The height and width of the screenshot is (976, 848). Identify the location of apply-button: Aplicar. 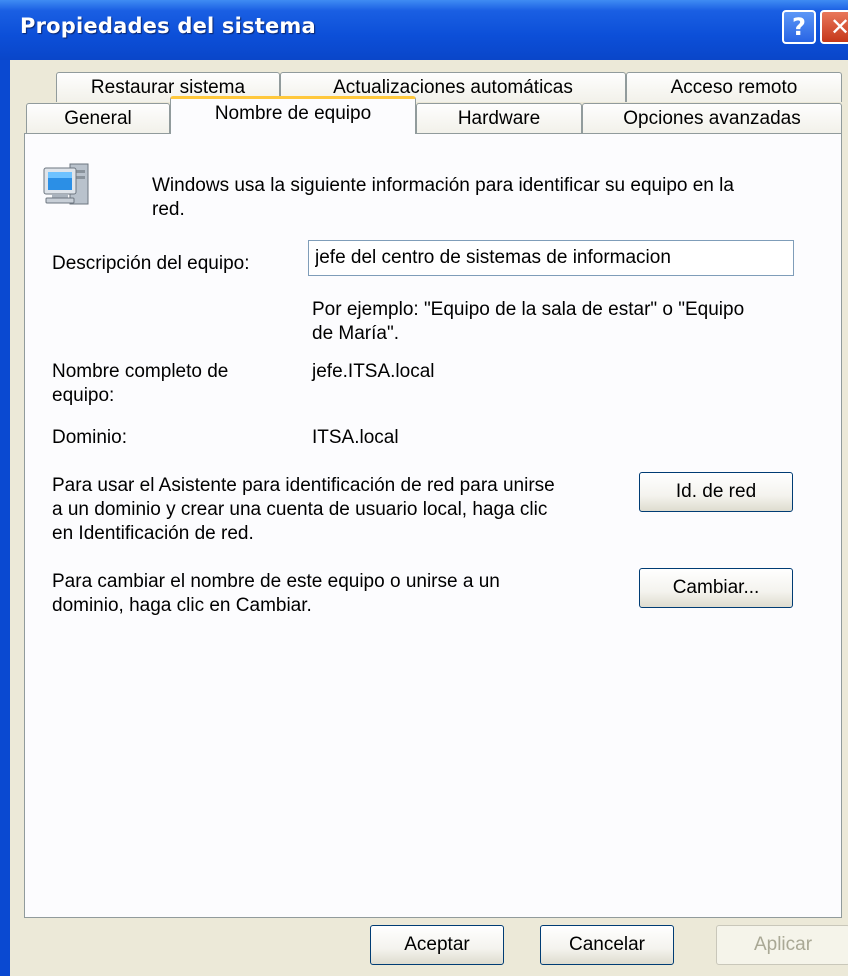
(782, 945).